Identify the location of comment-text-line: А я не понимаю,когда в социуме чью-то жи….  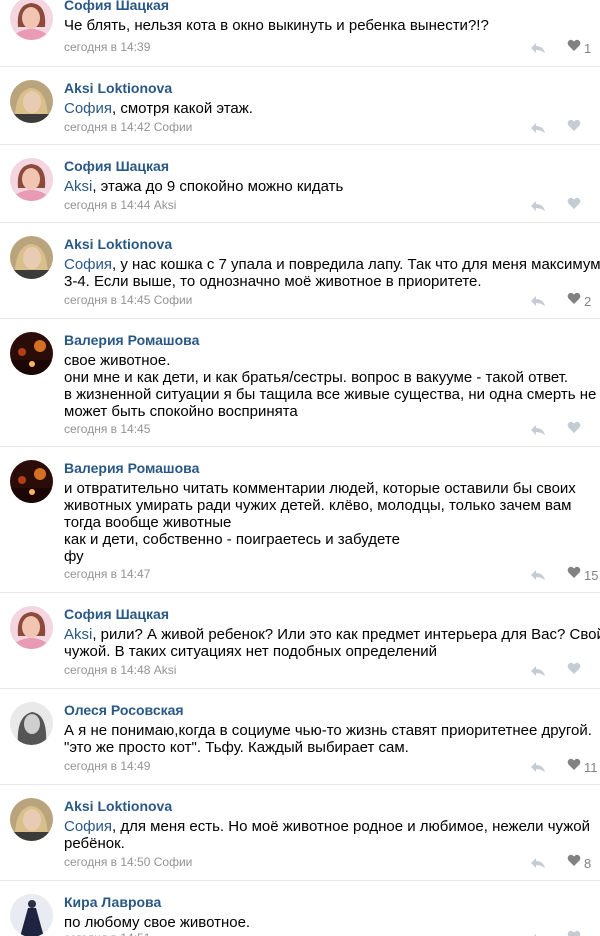
(328, 730).